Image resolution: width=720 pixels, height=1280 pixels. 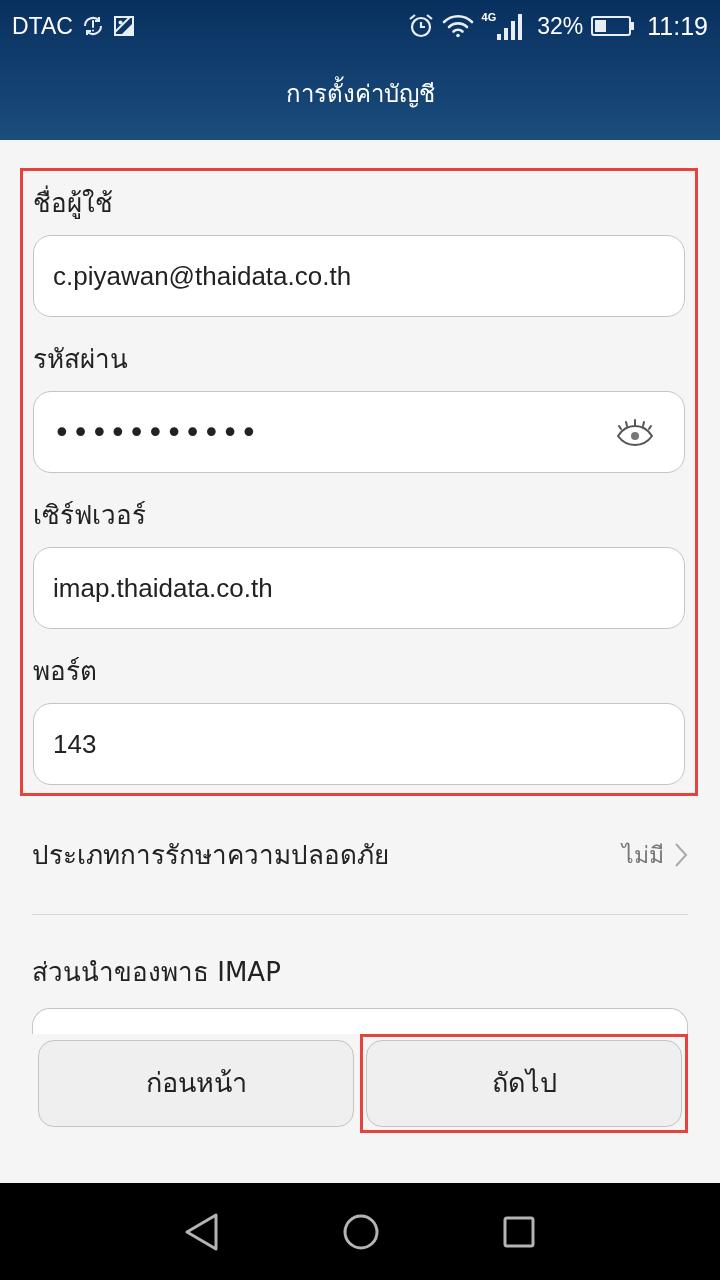 I want to click on field-label: ส่วนนำของพาธ IMAP, so click(x=156, y=973).